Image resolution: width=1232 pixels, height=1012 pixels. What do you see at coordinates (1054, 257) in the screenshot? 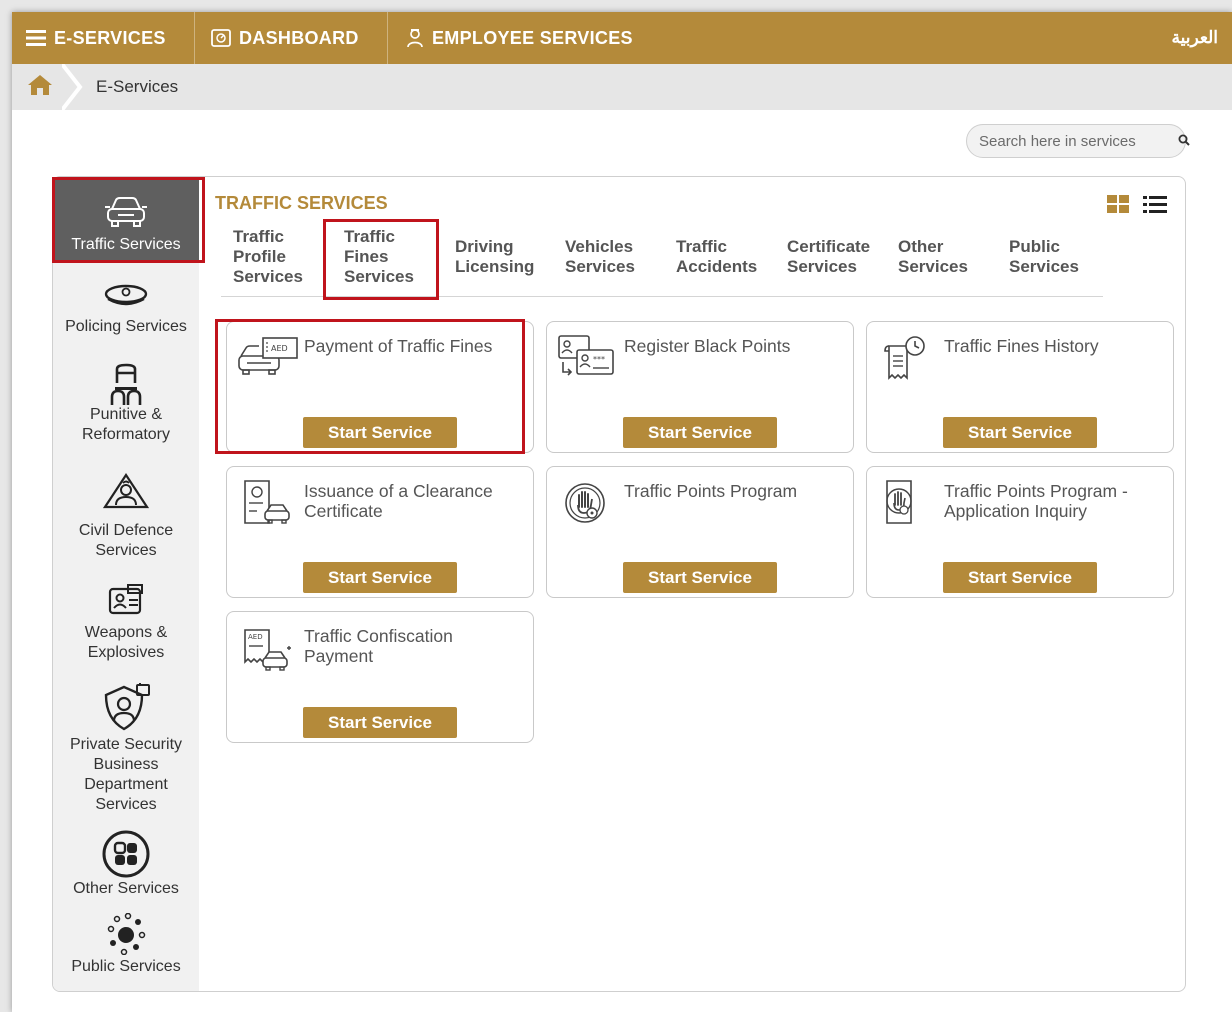
I see `tab-public-services: Public Services` at bounding box center [1054, 257].